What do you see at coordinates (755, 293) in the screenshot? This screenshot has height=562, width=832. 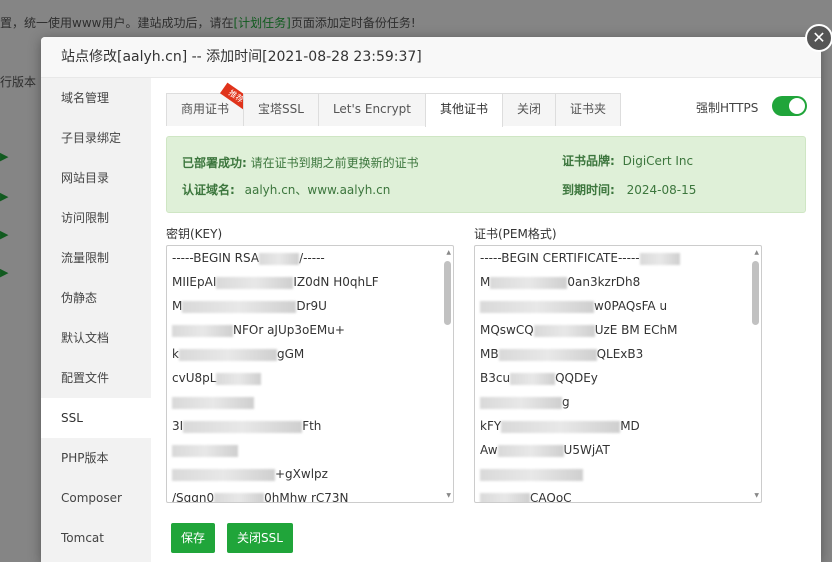 I see `cert-scrollbar` at bounding box center [755, 293].